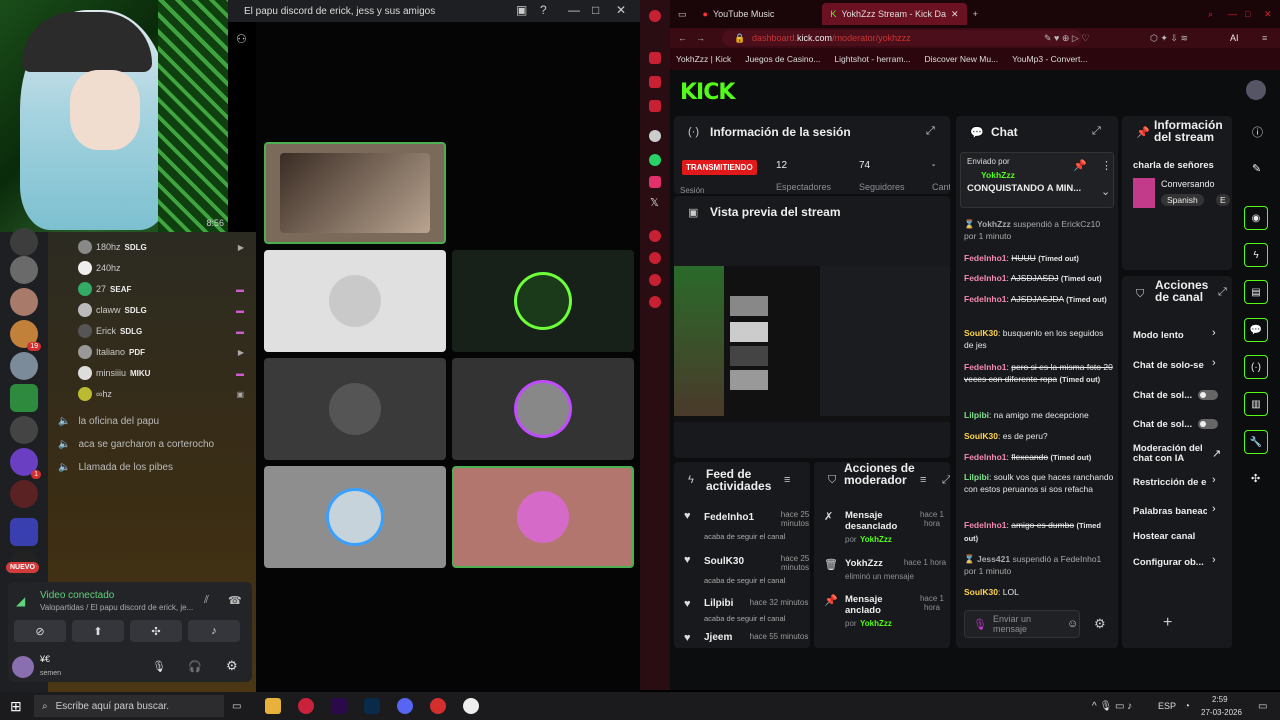 This screenshot has width=1280, height=720. What do you see at coordinates (235, 600) in the screenshot?
I see `disconnect-icon: ☎` at bounding box center [235, 600].